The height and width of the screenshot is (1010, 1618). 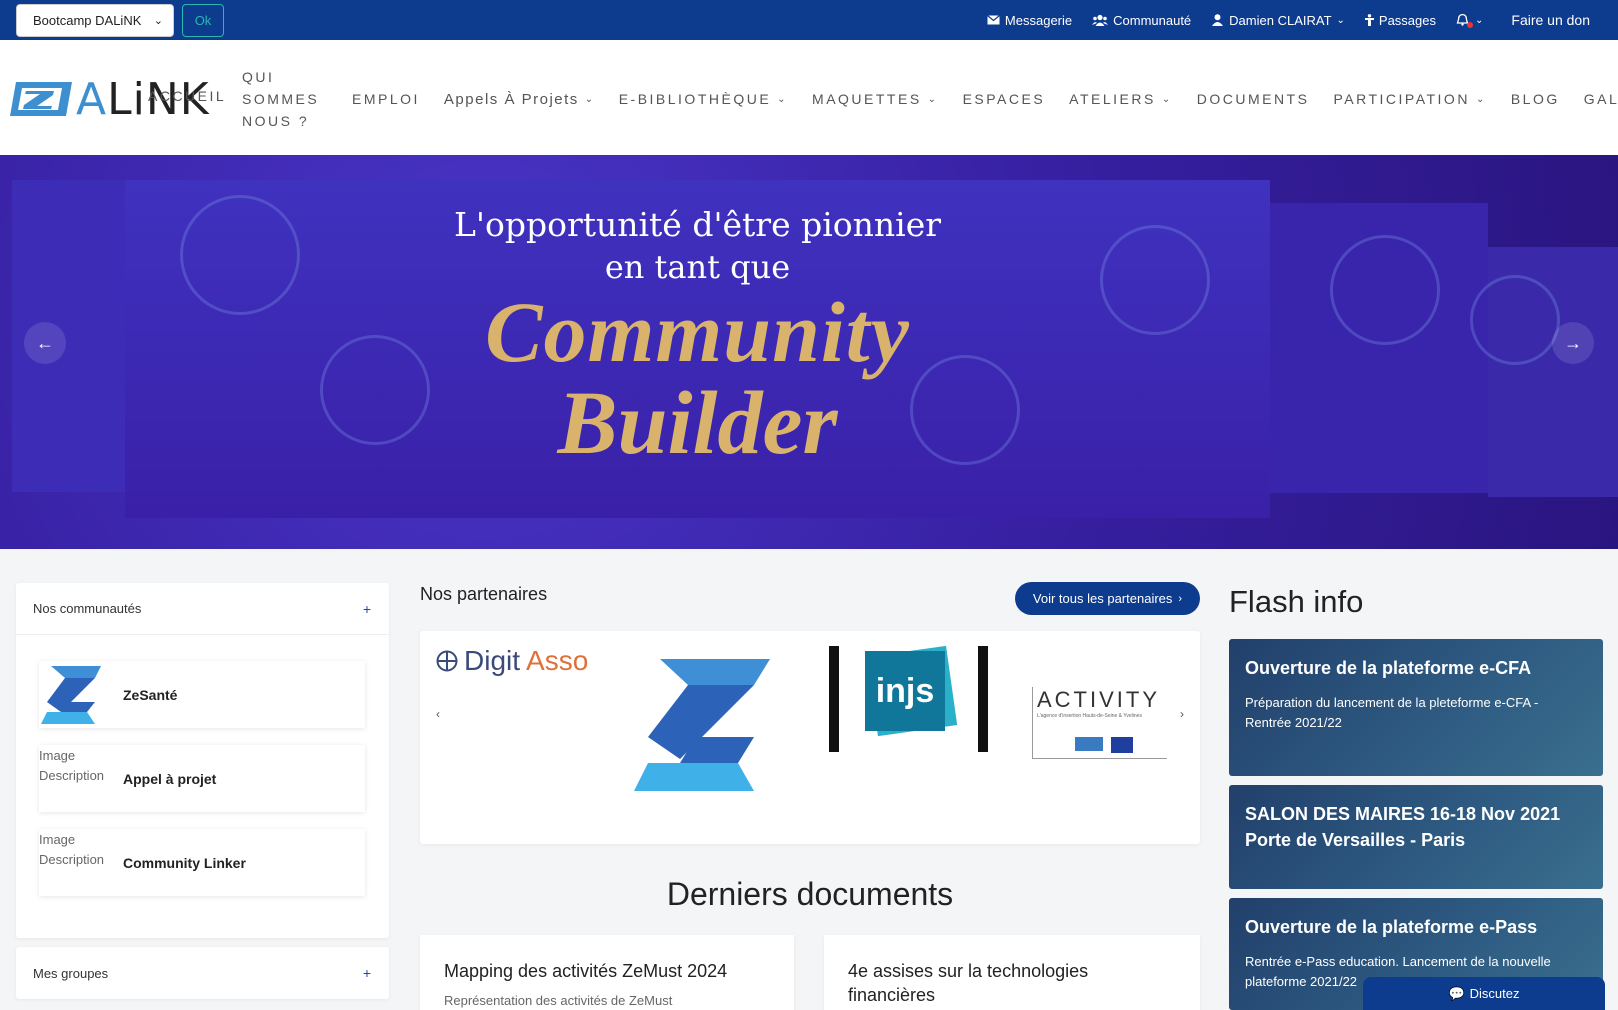 I want to click on chat-button: 💬 Discutez, so click(x=1484, y=993).